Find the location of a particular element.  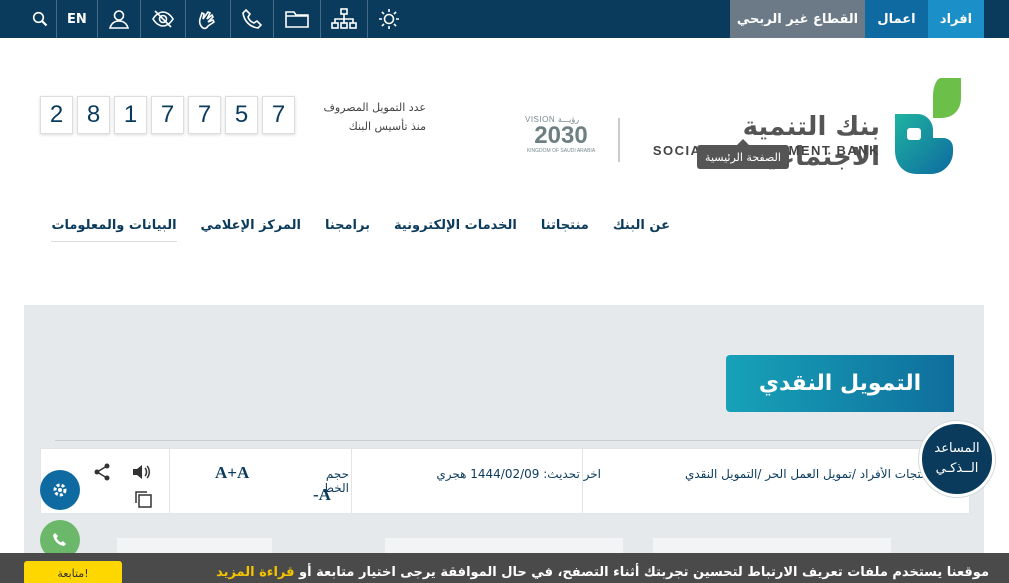

counter-digit: 8 is located at coordinates (93, 115).